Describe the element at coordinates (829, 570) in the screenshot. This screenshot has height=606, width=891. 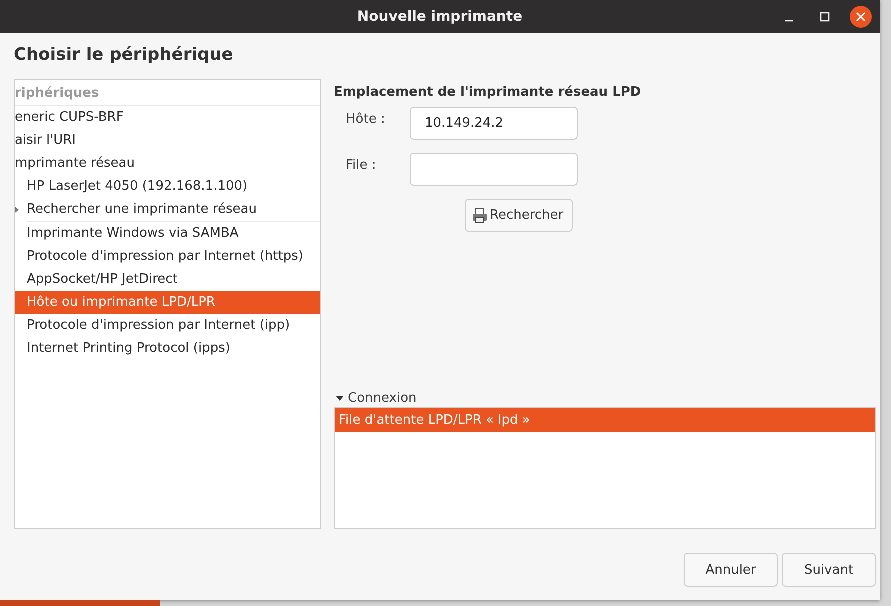
I see `dialog-button: Suivant` at that location.